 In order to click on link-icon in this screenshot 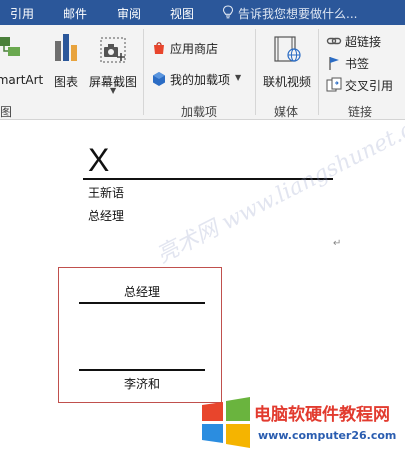, I will do `click(334, 41)`.